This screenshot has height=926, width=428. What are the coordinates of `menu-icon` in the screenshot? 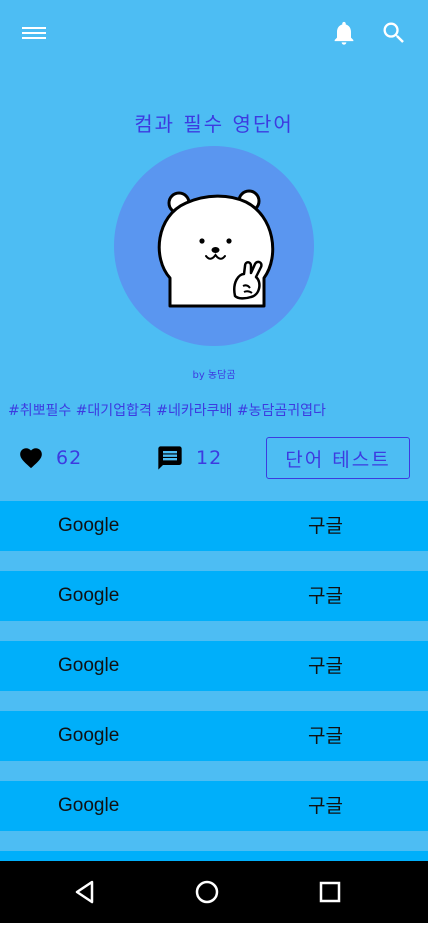 It's located at (34, 33).